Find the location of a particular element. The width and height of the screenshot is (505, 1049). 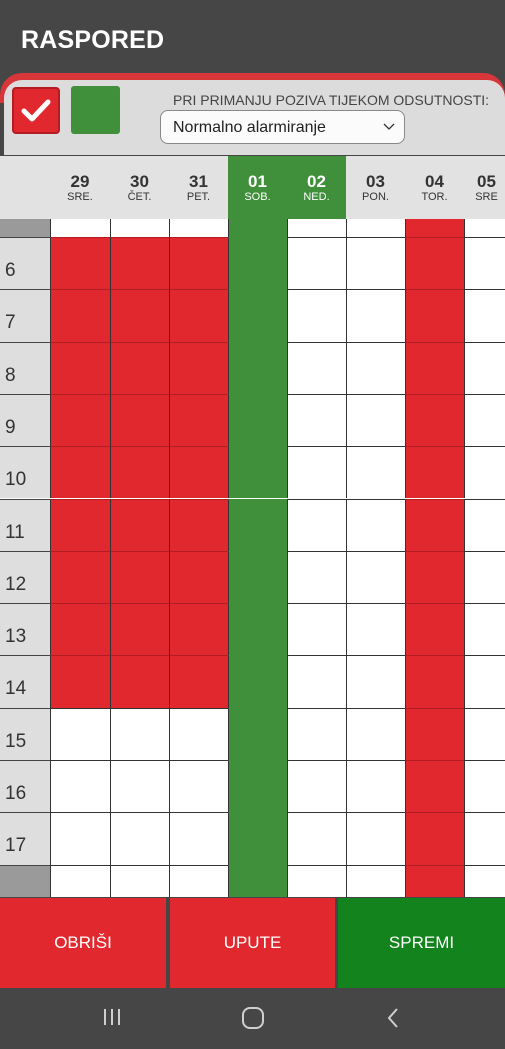

back-icon is located at coordinates (393, 1018).